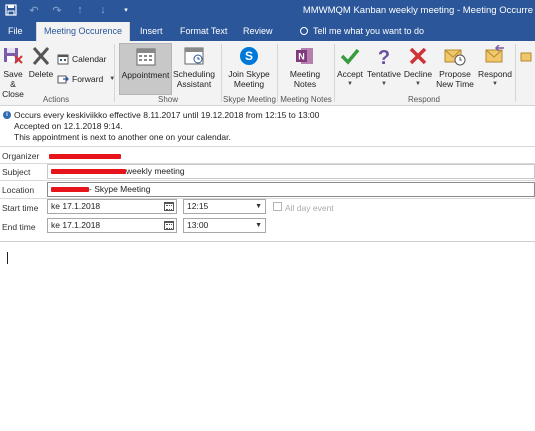  Describe the element at coordinates (57, 10) in the screenshot. I see `redo-icon: ↷` at that location.